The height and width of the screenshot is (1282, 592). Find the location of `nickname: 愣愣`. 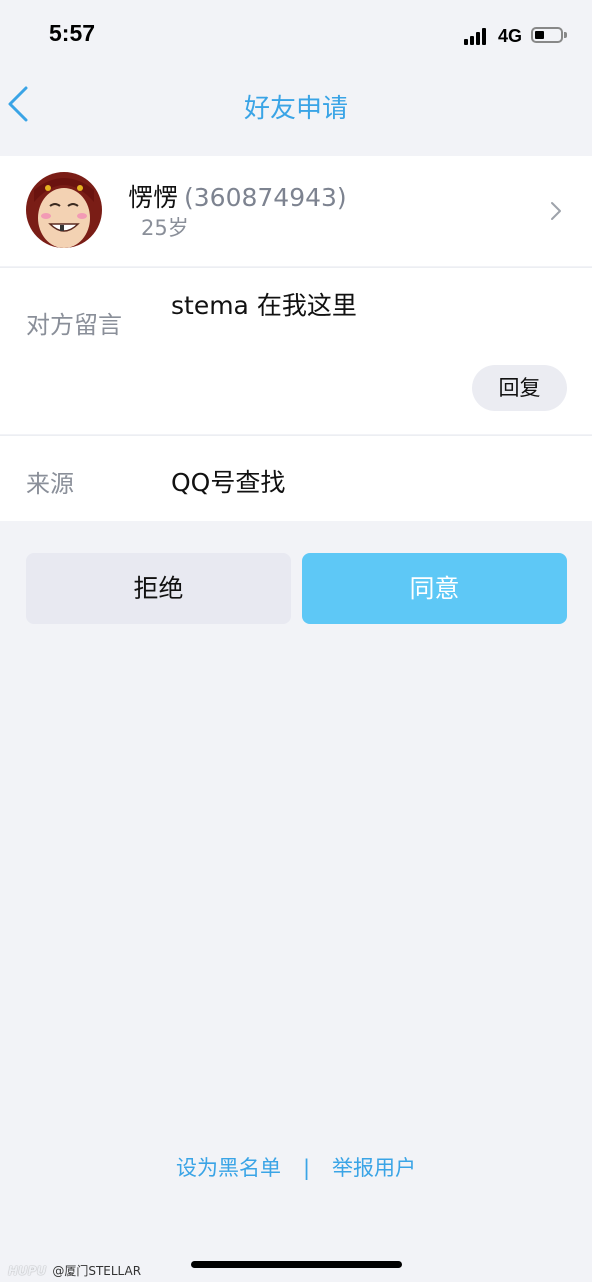

nickname: 愣愣 is located at coordinates (153, 197).